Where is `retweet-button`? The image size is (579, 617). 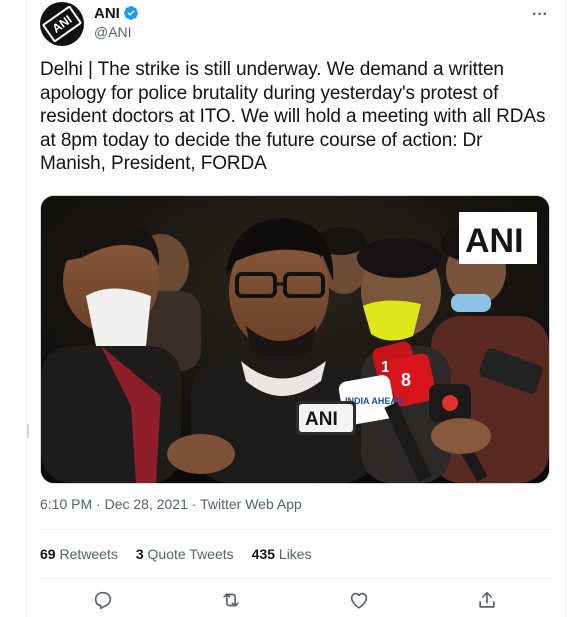
retweet-button is located at coordinates (231, 600).